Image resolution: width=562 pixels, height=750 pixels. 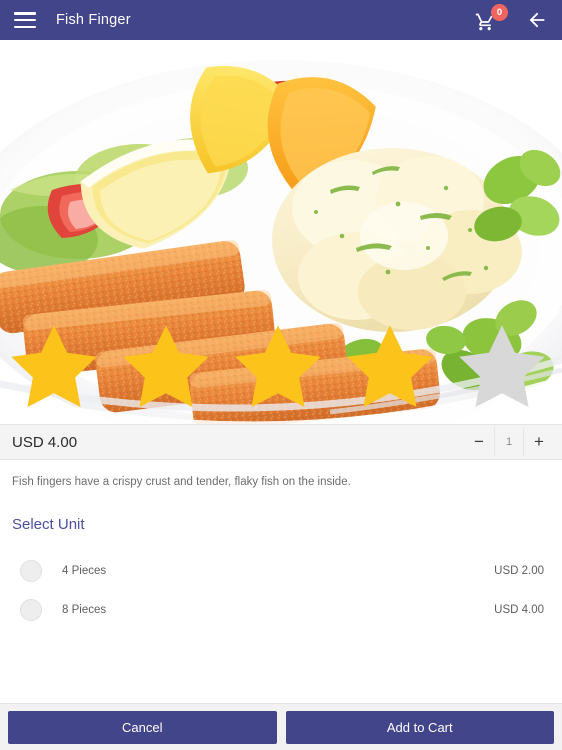 What do you see at coordinates (419, 727) in the screenshot?
I see `add-to-cart-button: Add to Cart` at bounding box center [419, 727].